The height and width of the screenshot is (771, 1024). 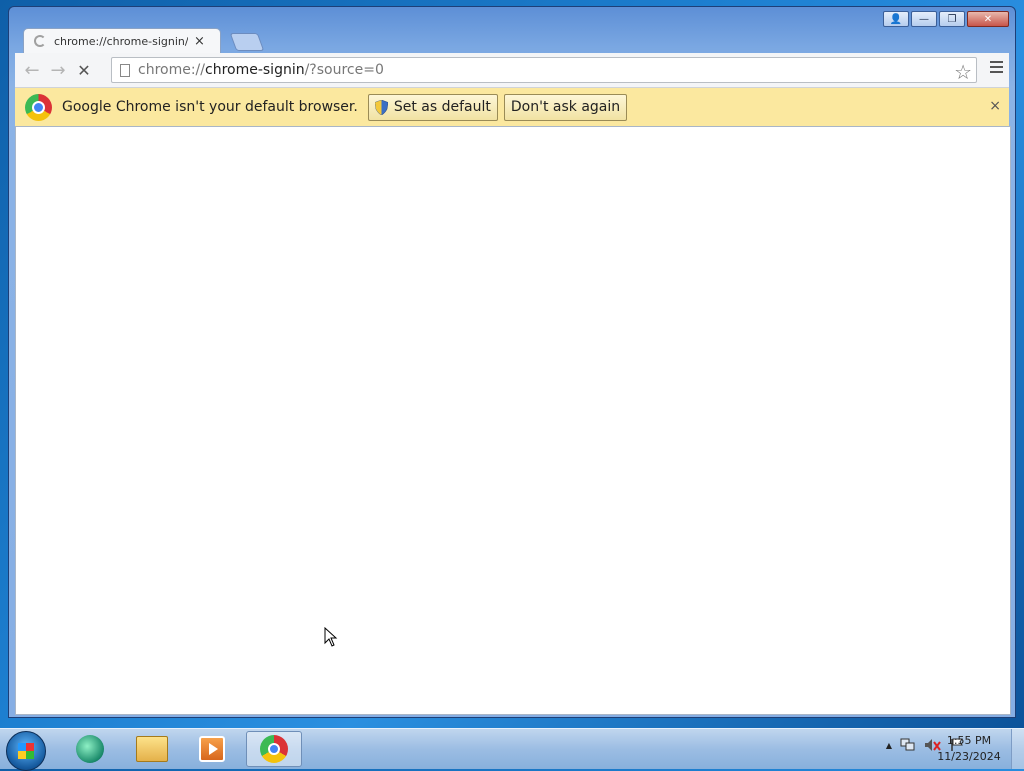 What do you see at coordinates (889, 745) in the screenshot?
I see `tray-expand-icon: ▲` at bounding box center [889, 745].